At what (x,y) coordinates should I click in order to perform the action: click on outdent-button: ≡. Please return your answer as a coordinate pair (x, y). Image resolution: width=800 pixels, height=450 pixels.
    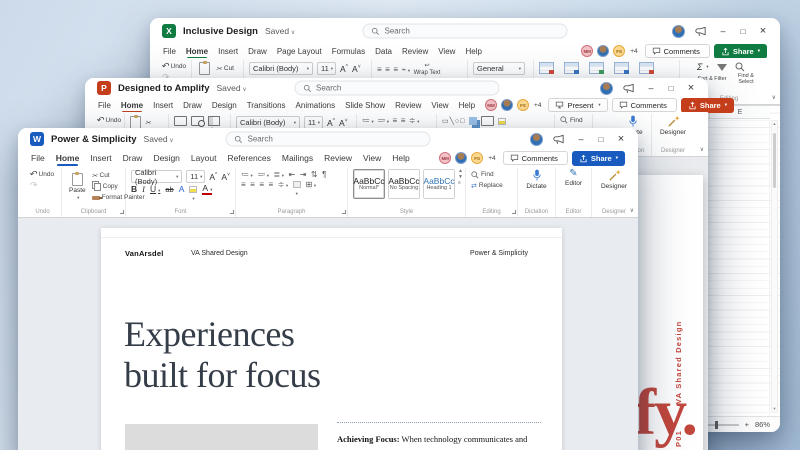
    Looking at the image, I should click on (395, 120).